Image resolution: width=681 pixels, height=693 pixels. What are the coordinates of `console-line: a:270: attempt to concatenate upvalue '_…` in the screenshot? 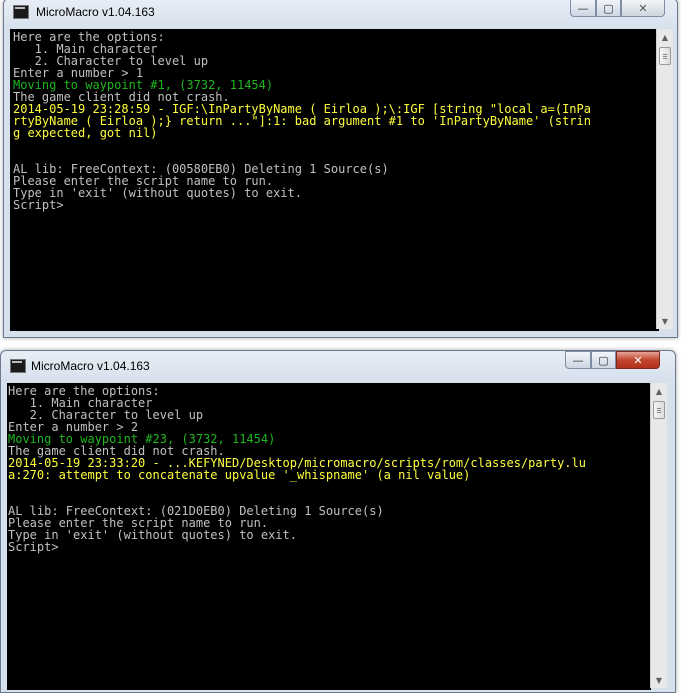 It's located at (239, 475).